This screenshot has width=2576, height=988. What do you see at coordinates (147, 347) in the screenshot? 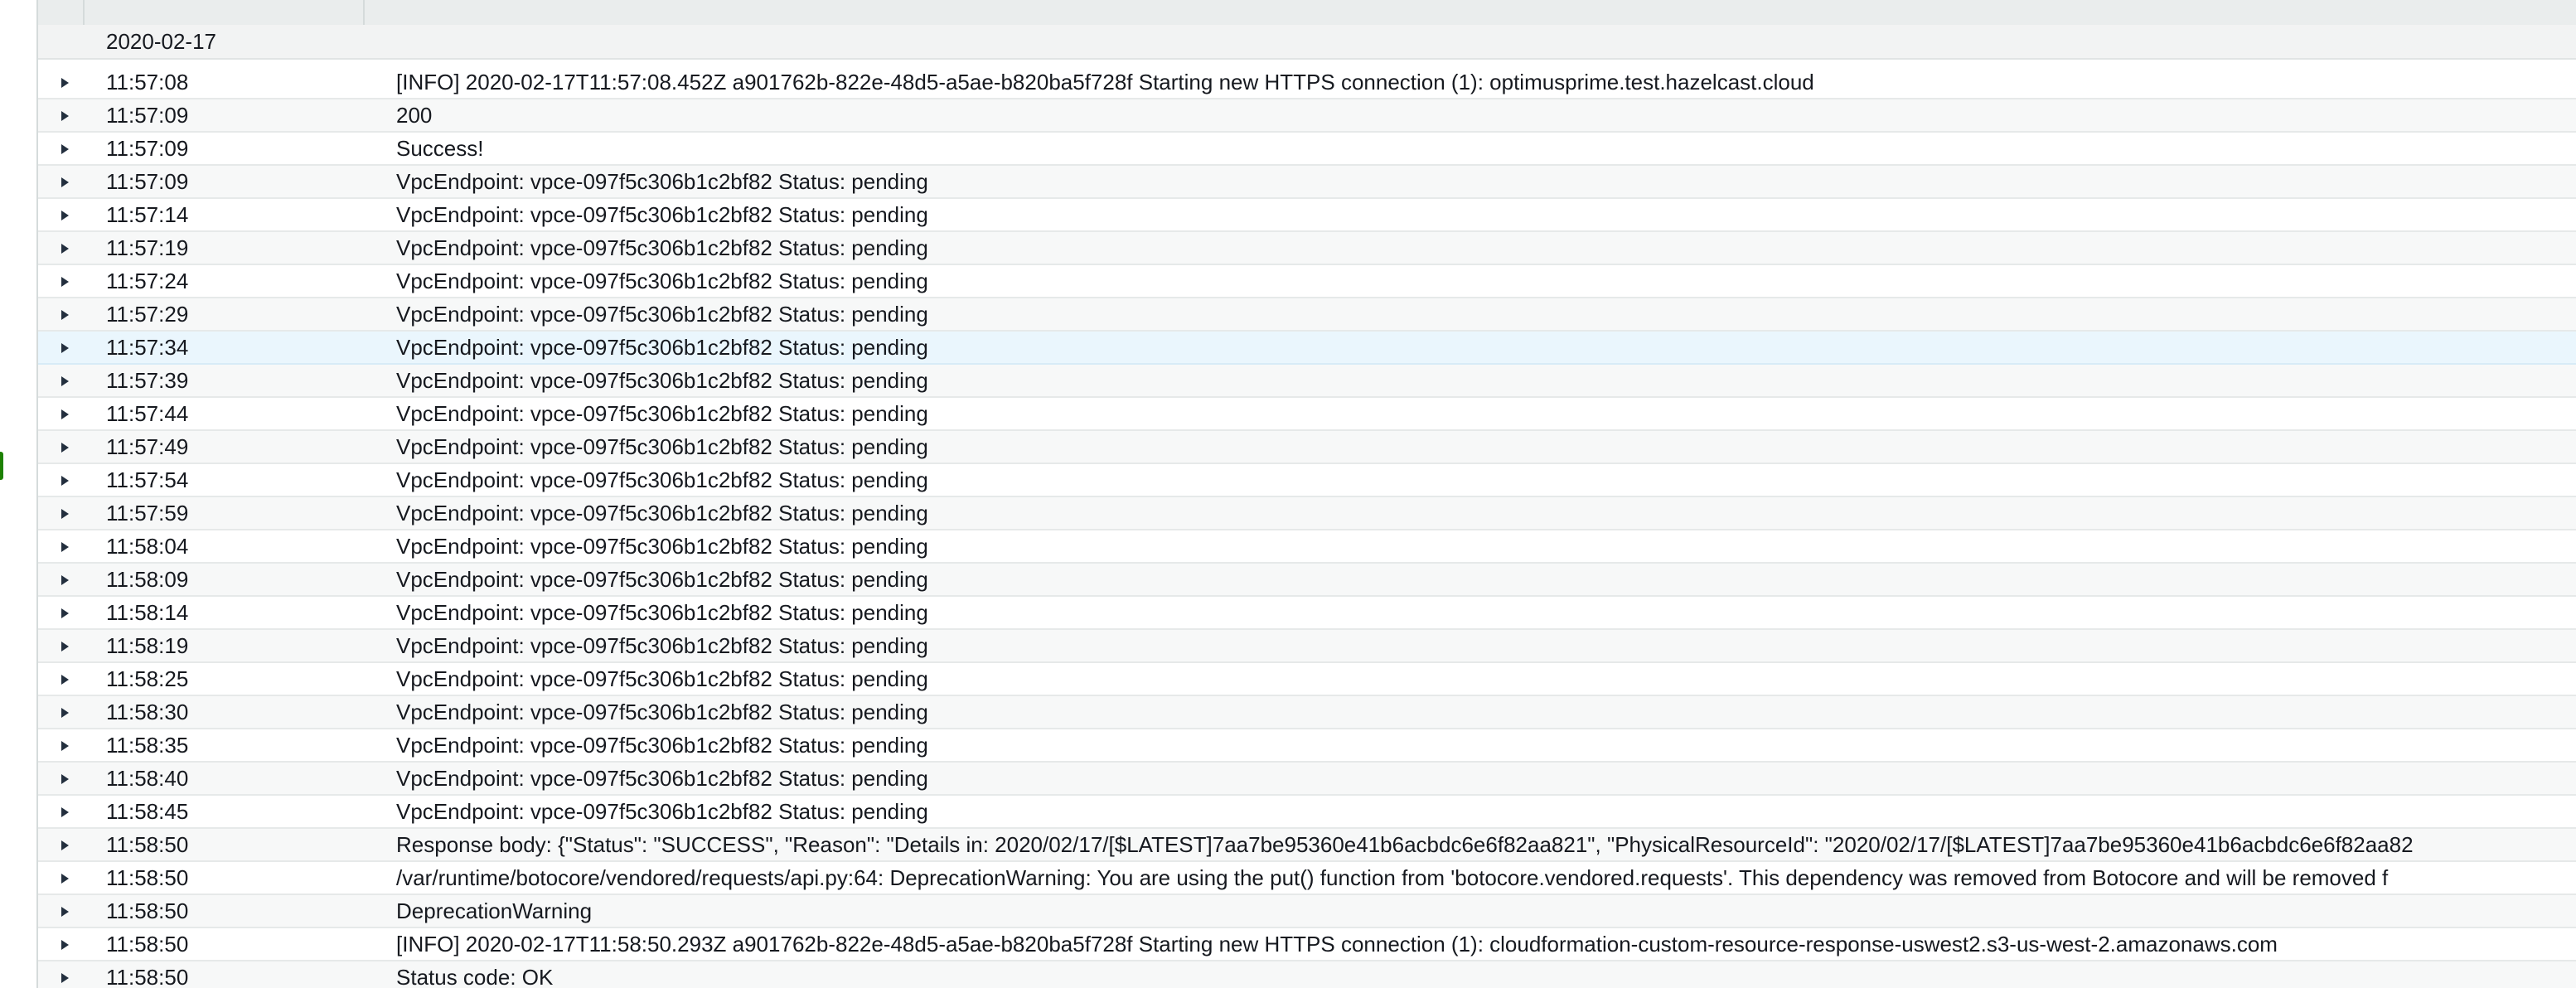
I see `log-event-time: 11:57:34` at bounding box center [147, 347].